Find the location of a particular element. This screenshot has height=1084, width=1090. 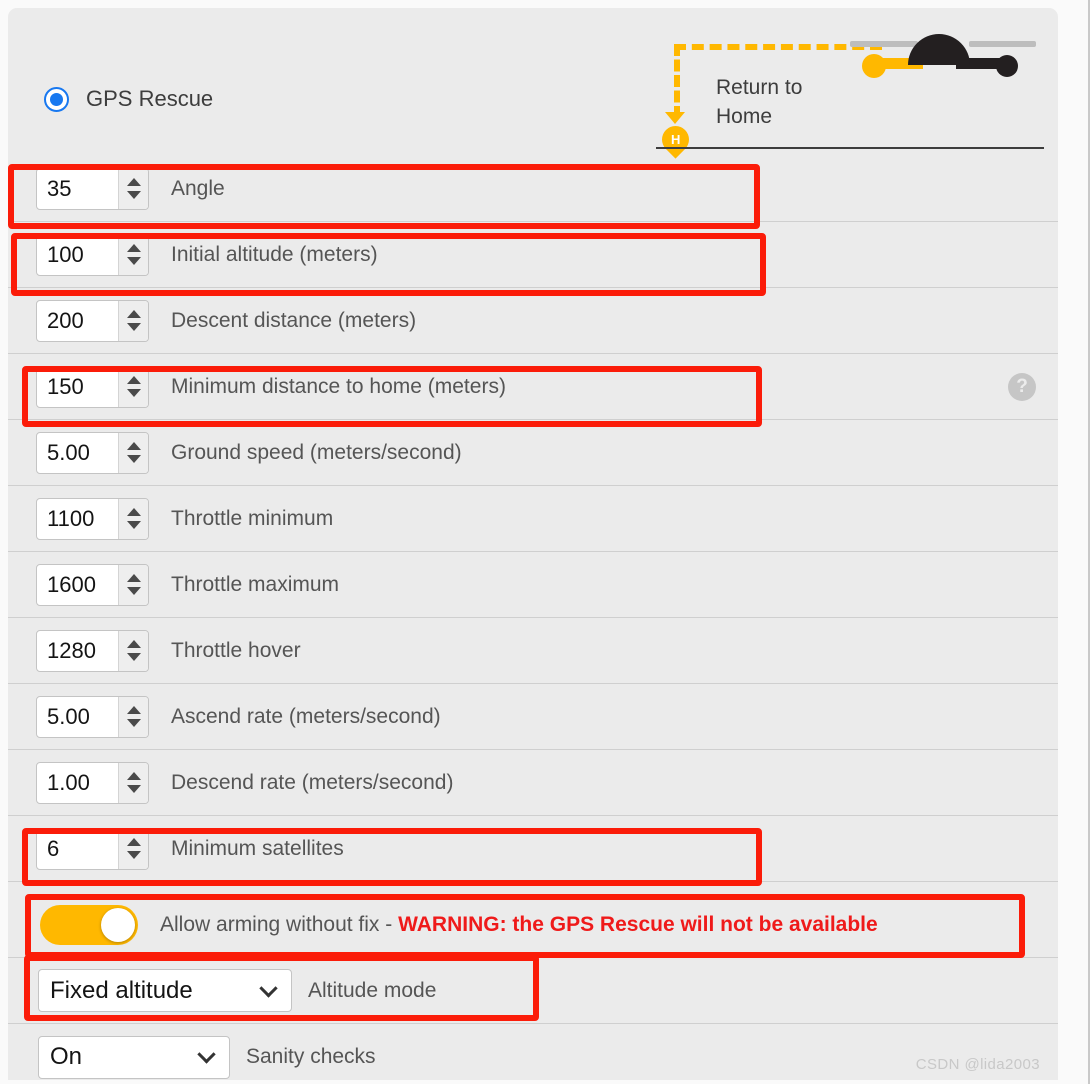

setting-row-minimum-distance-home: 150 Minimum distance to home (meters) ? is located at coordinates (533, 387).